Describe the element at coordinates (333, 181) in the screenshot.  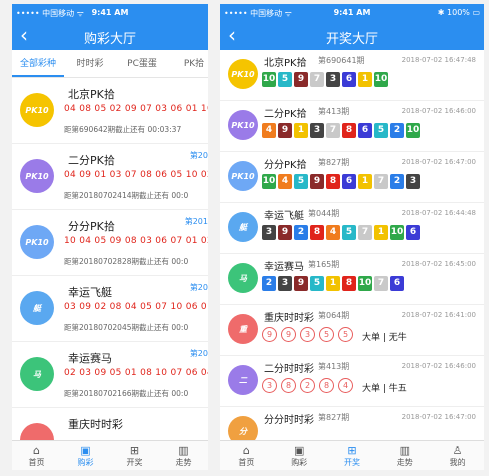
I see `number-ball: 8` at that location.